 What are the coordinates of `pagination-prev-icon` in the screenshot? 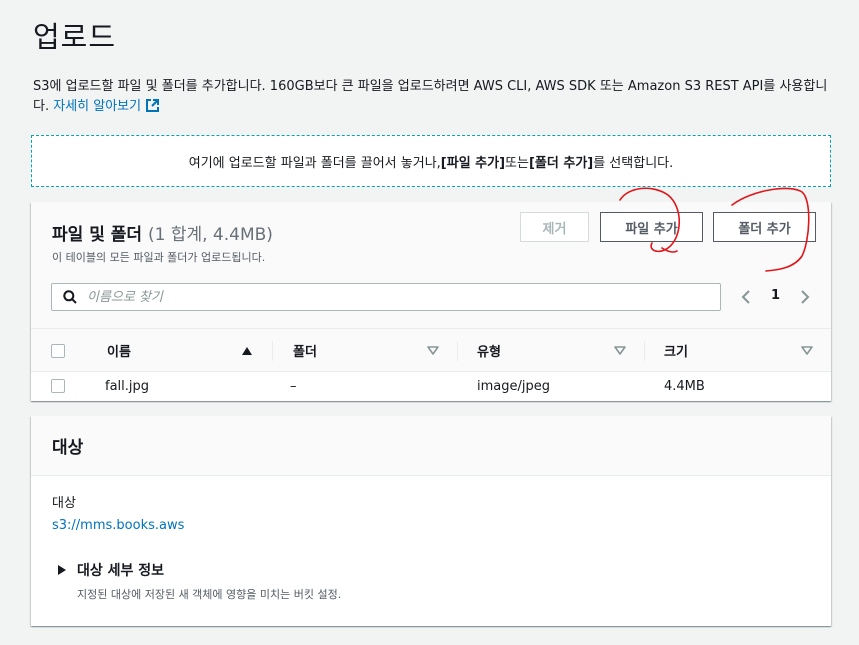 It's located at (746, 297).